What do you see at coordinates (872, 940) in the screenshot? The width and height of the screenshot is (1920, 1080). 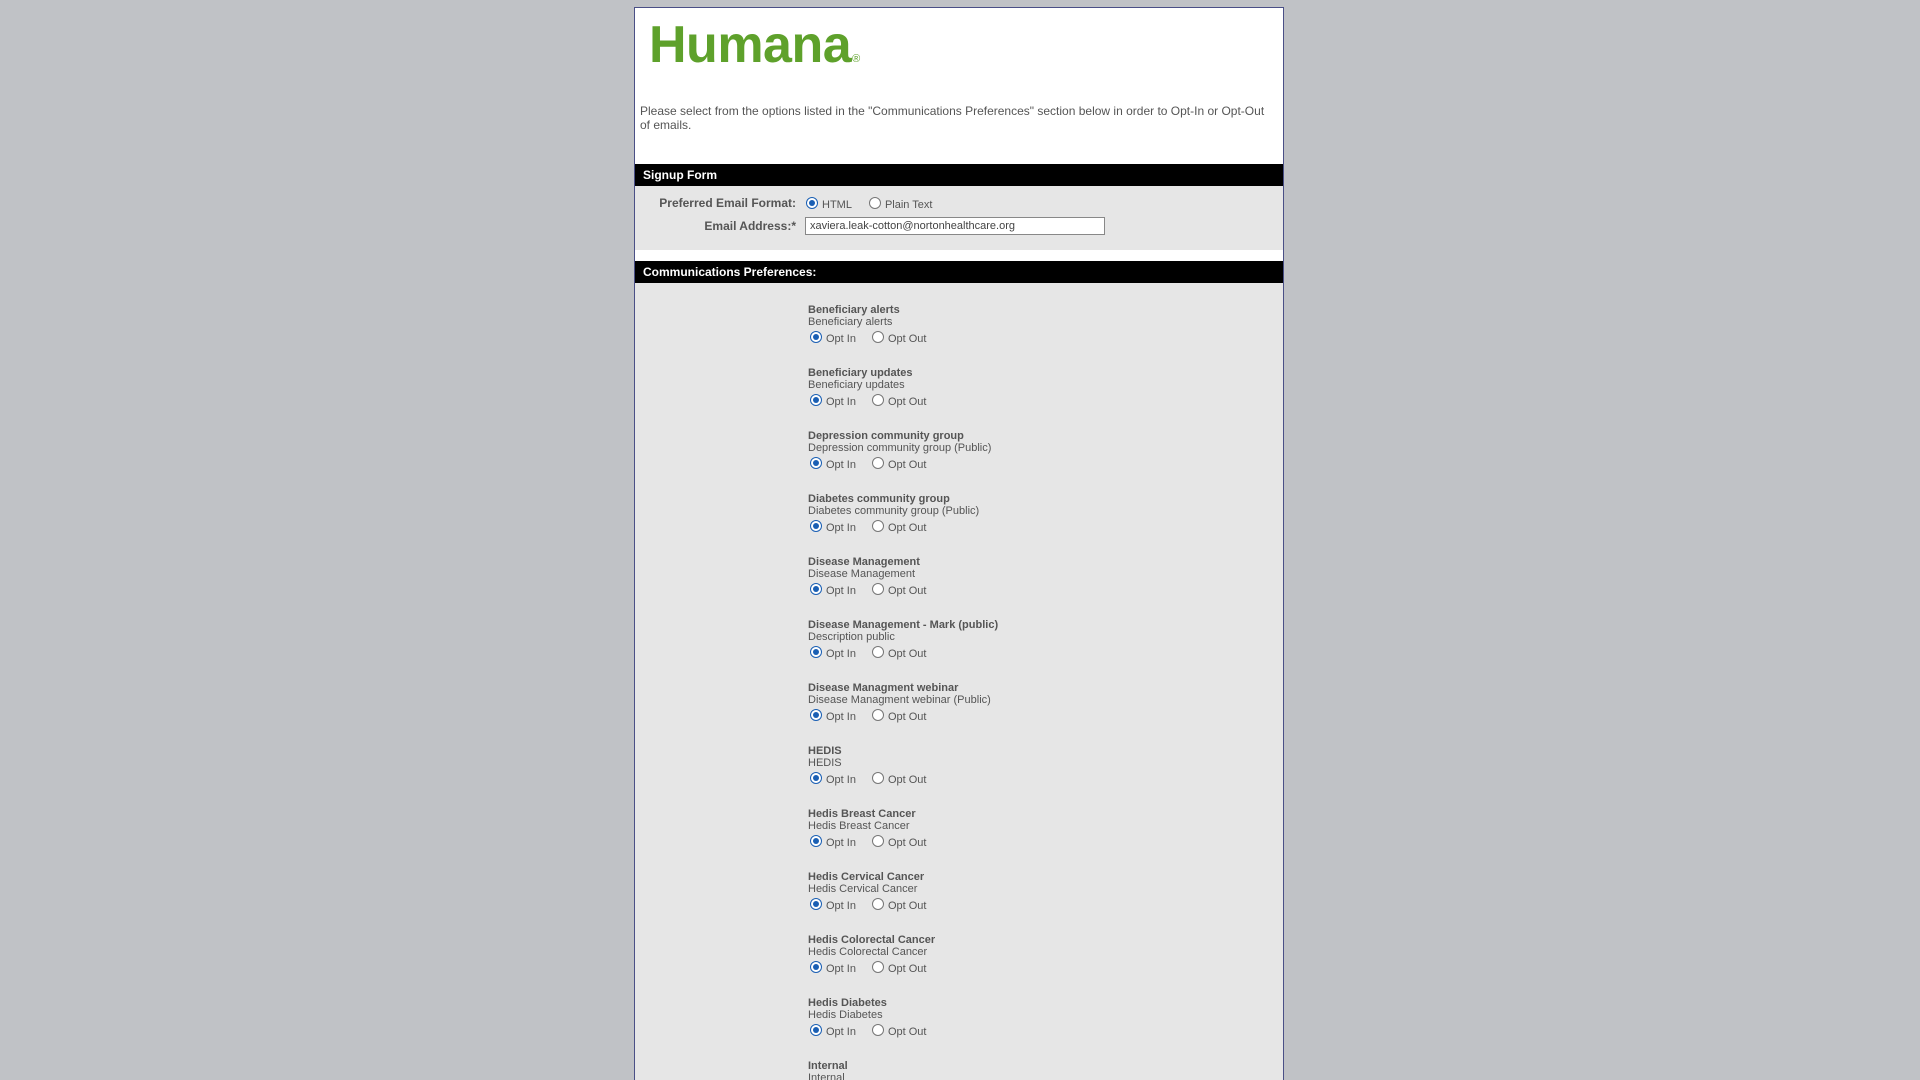 I see `preference-title: Hedis Colorectal Cancer` at bounding box center [872, 940].